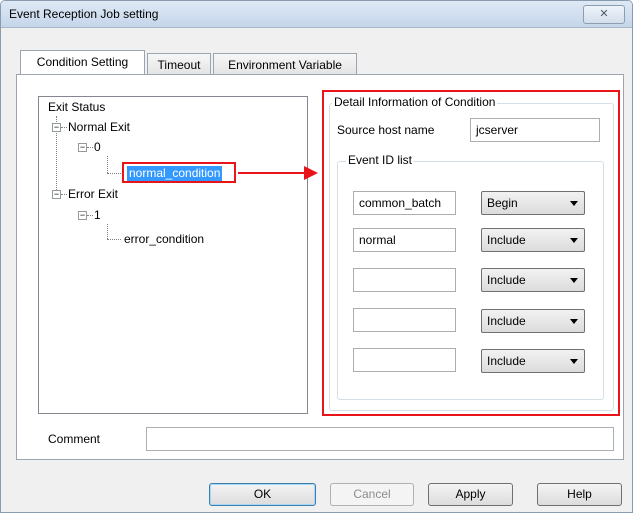  I want to click on event-id-label: Event ID list, so click(380, 160).